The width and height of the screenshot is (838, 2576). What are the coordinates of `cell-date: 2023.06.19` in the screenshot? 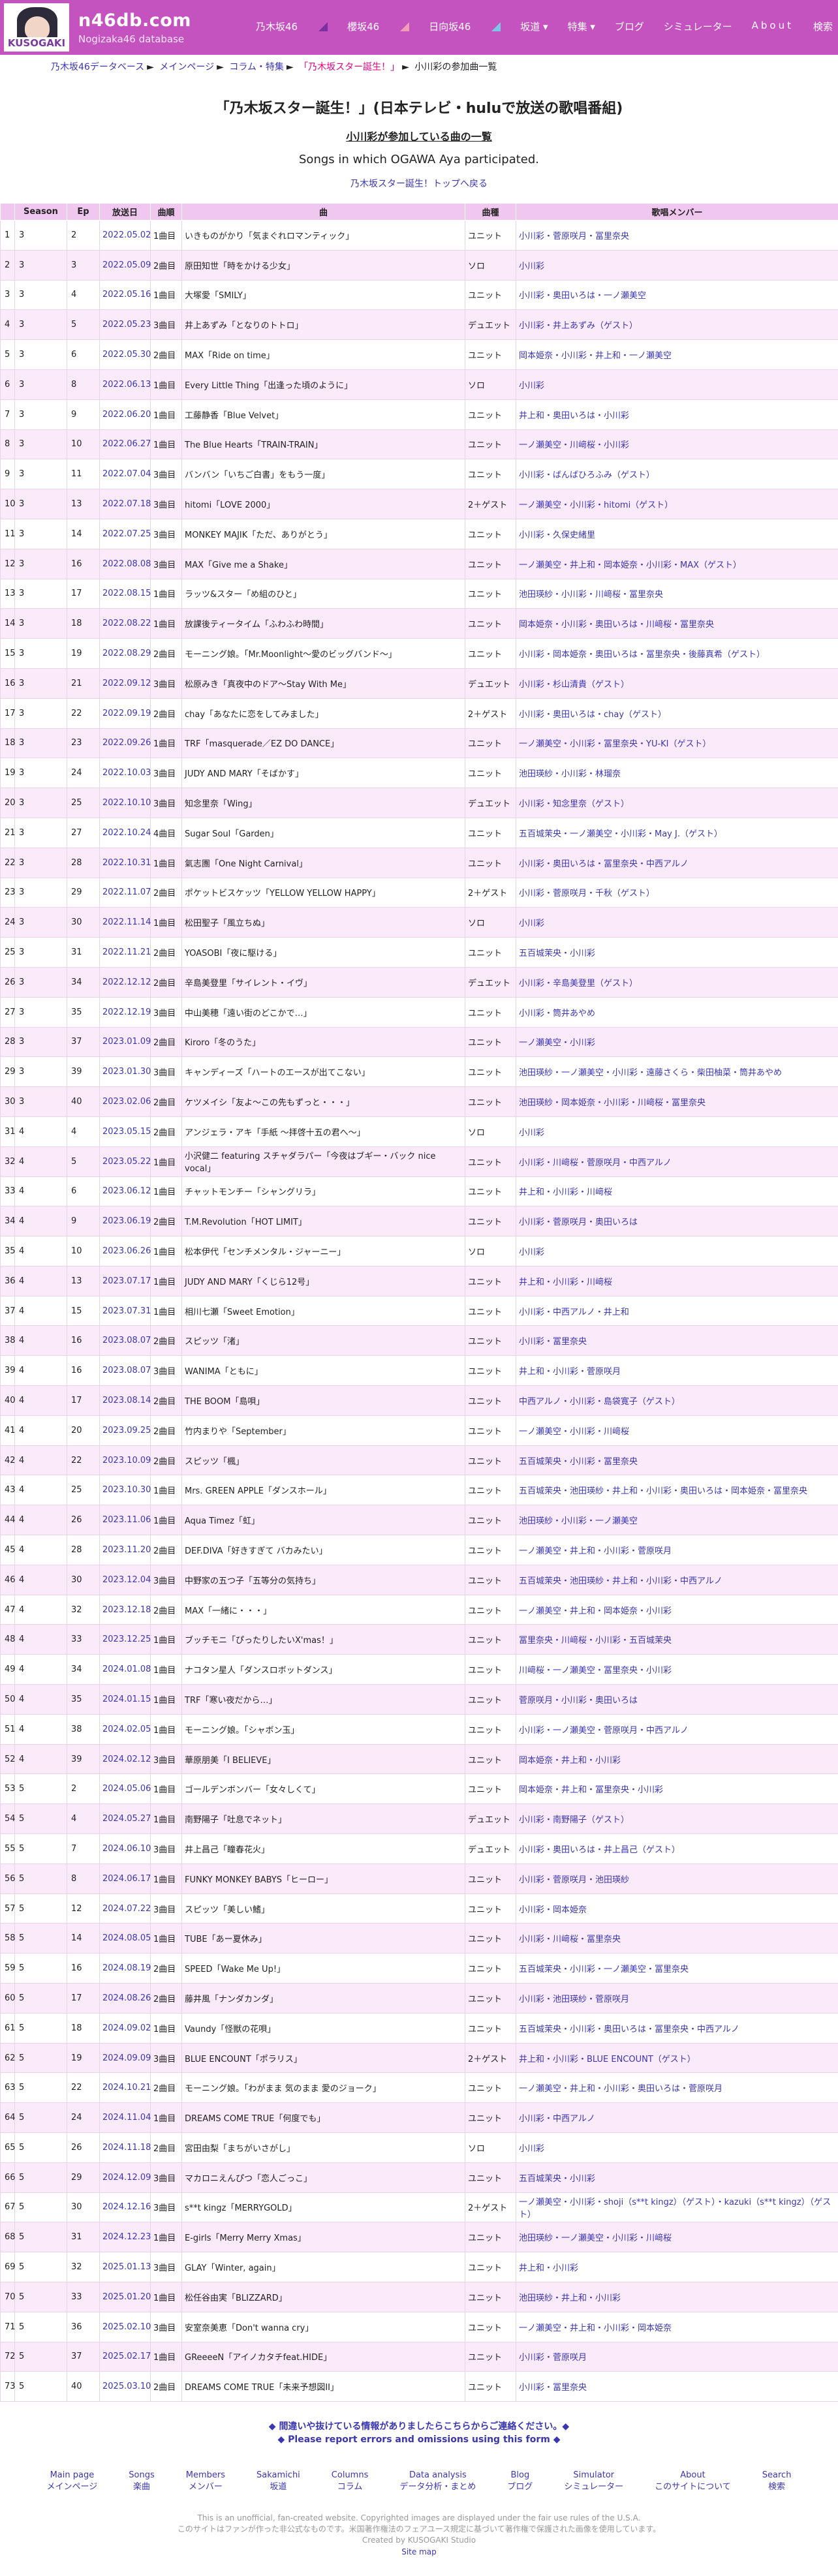 It's located at (125, 1221).